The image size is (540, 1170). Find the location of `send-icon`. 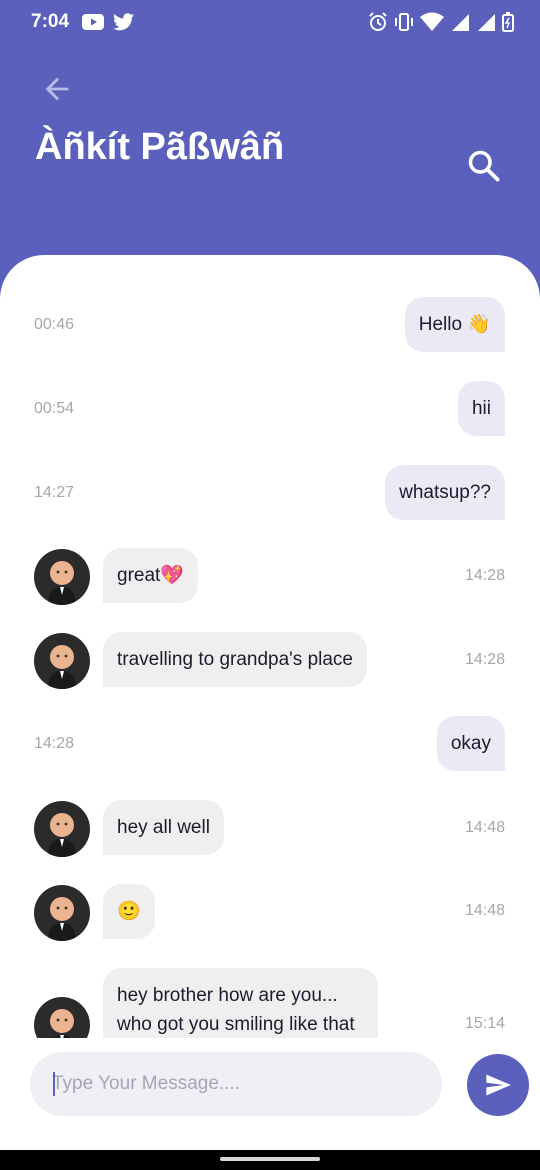

send-icon is located at coordinates (498, 1085).